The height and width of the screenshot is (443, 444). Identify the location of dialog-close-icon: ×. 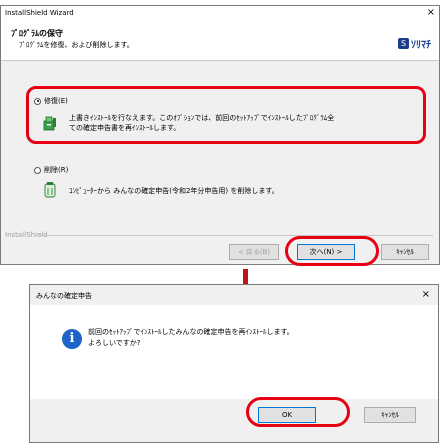
(426, 294).